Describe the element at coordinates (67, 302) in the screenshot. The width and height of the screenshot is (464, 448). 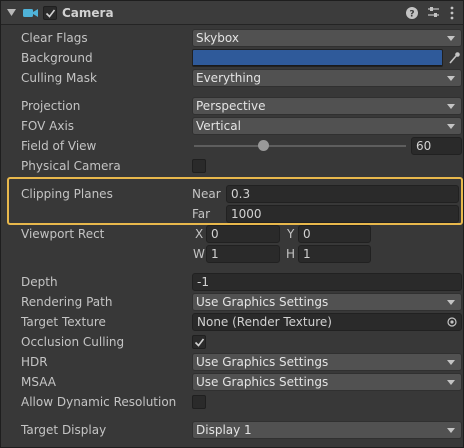
I see `rendering-path-label: Rendering Path` at that location.